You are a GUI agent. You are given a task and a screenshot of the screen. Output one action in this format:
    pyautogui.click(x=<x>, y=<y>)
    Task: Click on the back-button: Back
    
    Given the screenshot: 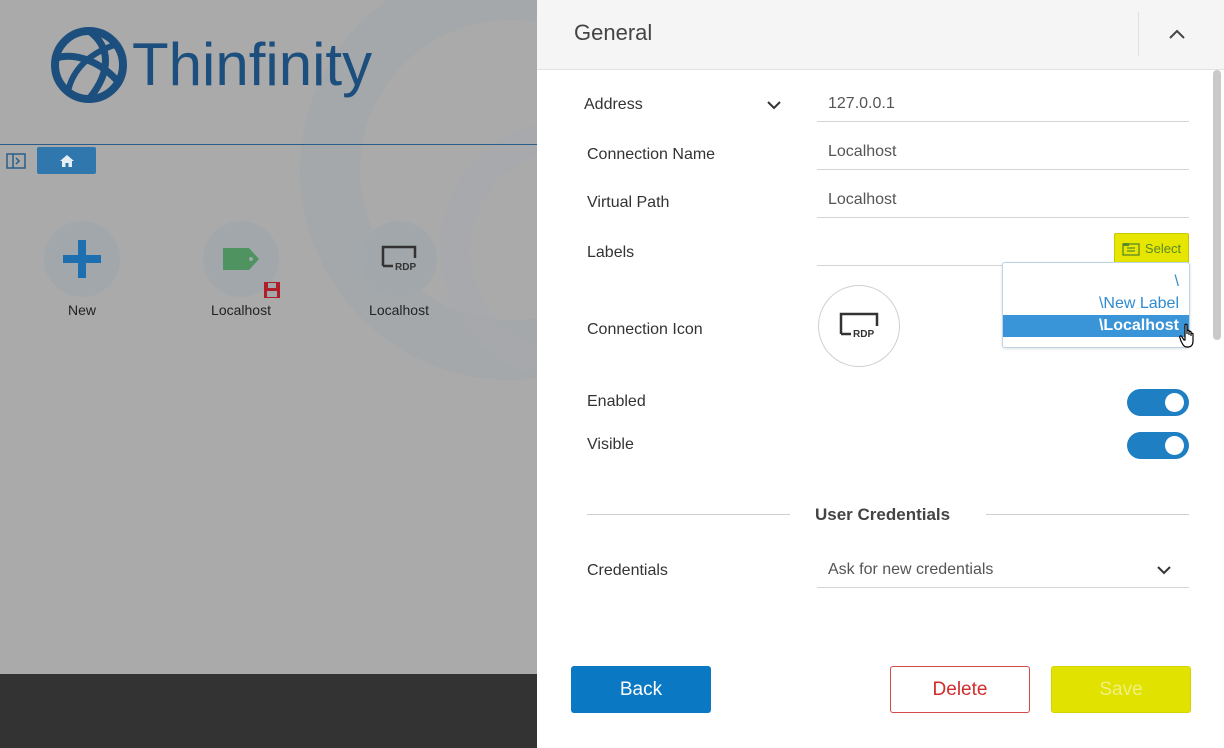 What is the action you would take?
    pyautogui.click(x=641, y=689)
    